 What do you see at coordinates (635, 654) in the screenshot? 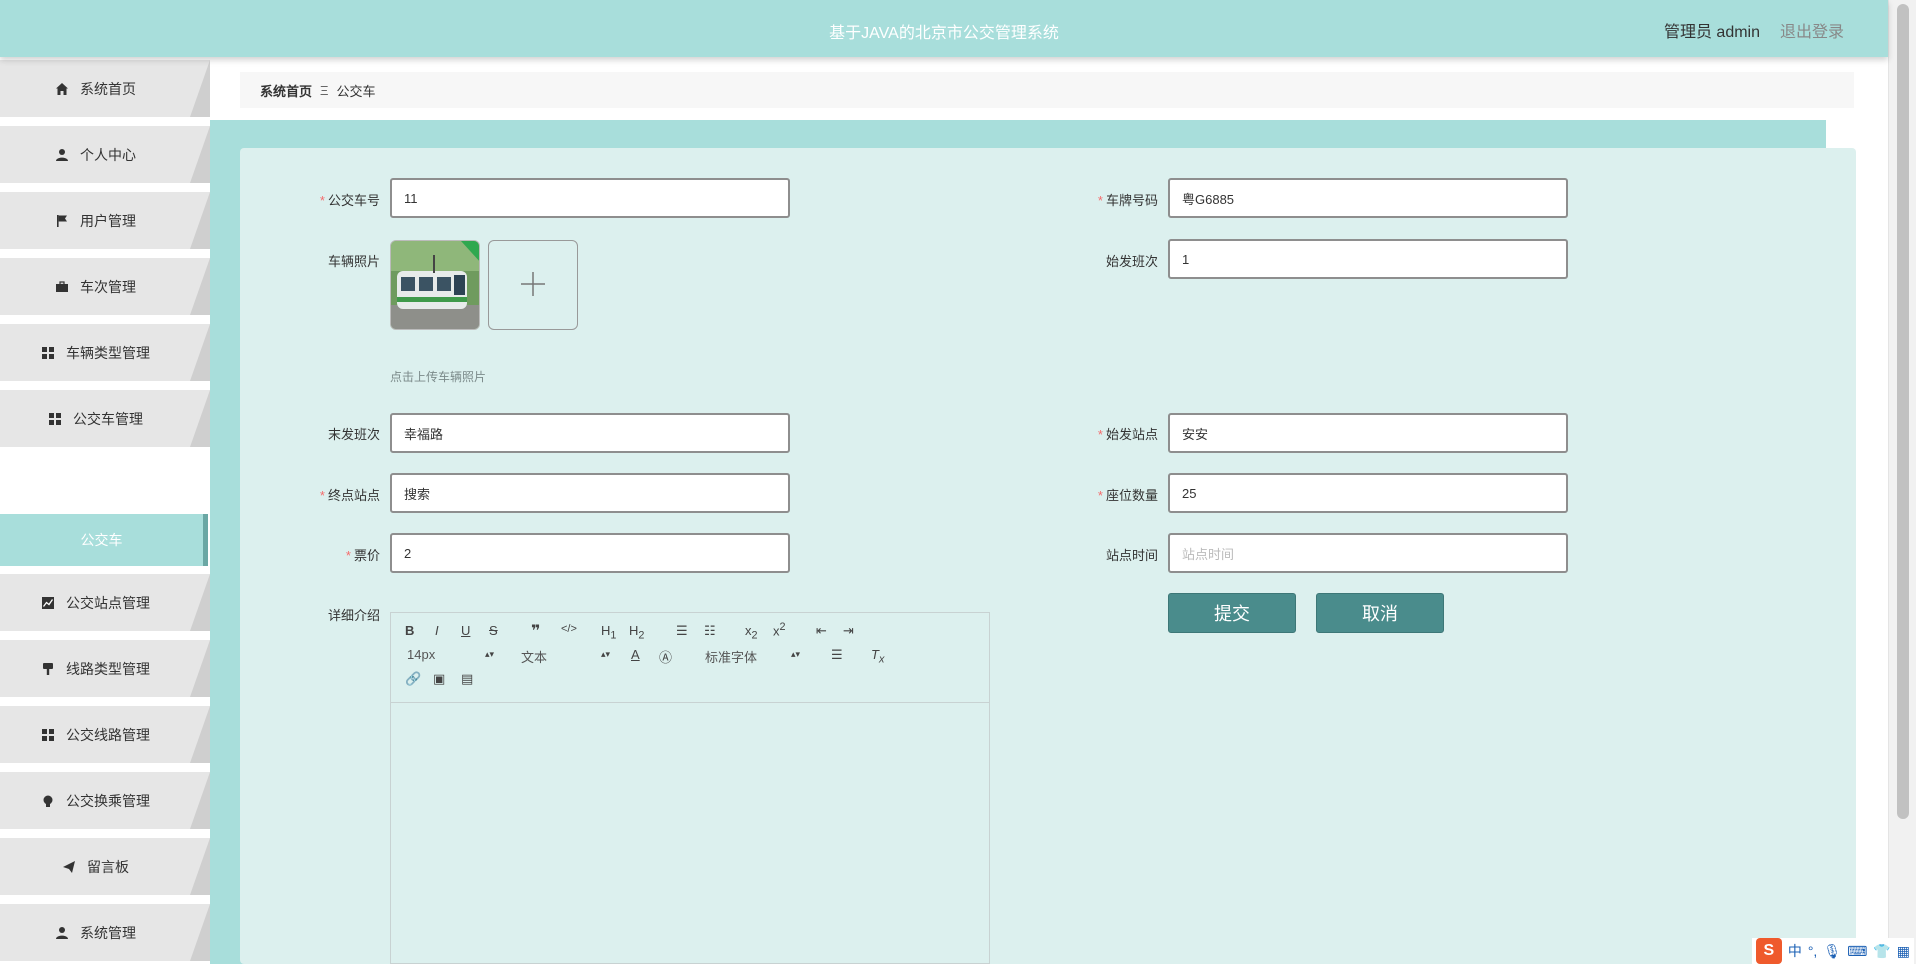
I see `font-color-icon: A` at bounding box center [635, 654].